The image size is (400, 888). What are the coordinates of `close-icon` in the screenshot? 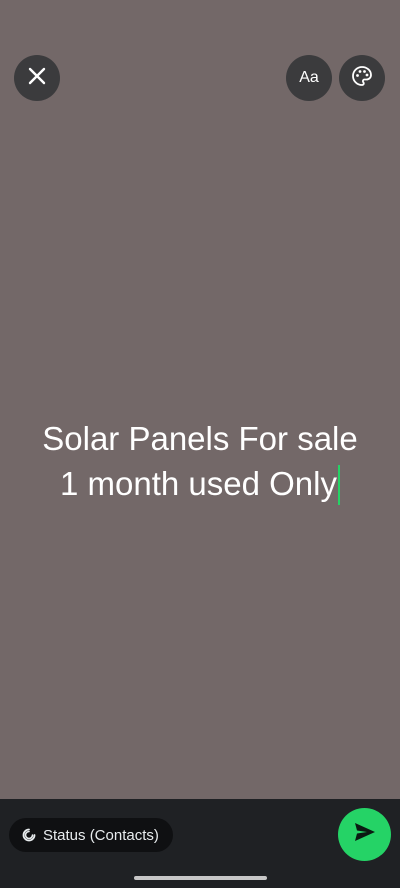 It's located at (37, 78).